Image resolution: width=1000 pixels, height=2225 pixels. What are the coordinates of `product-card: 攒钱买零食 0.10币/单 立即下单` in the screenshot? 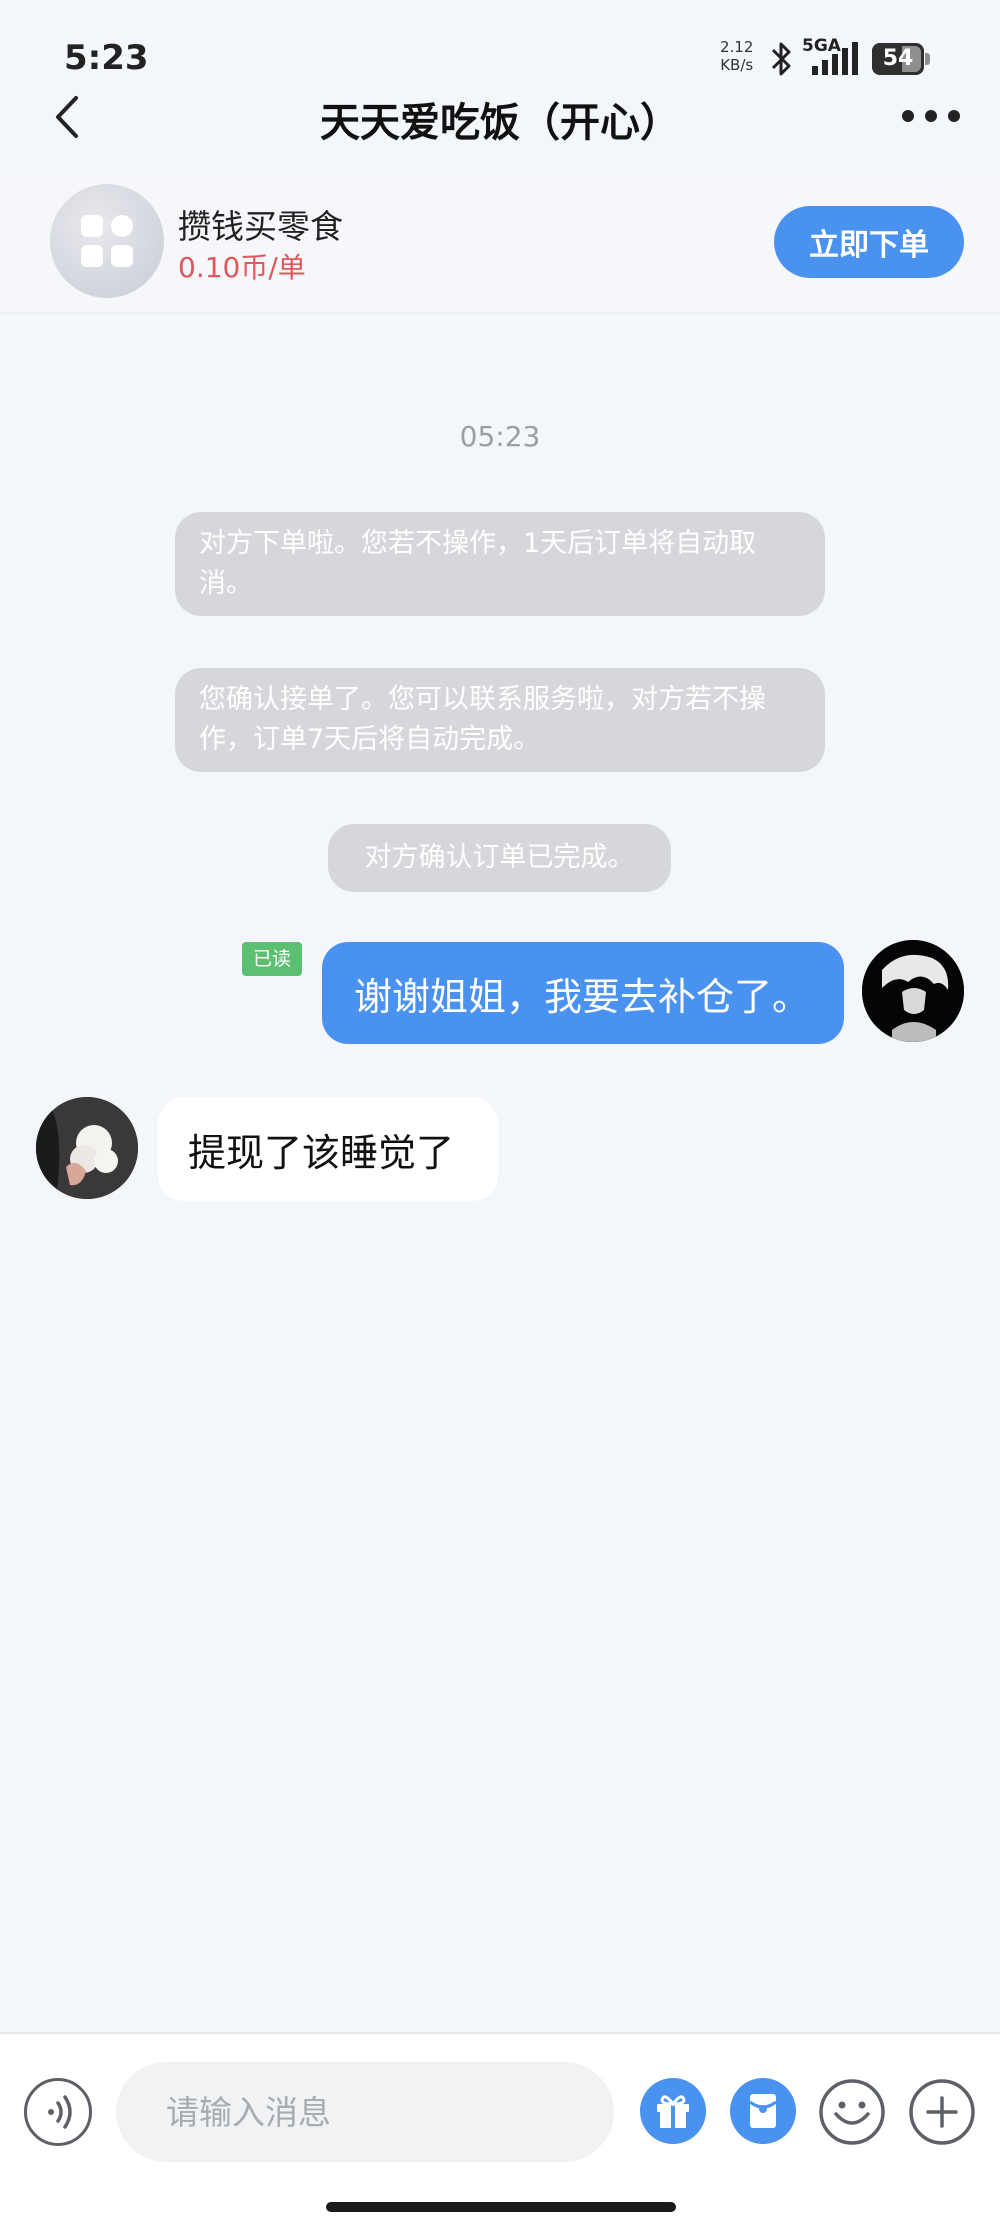 It's located at (500, 243).